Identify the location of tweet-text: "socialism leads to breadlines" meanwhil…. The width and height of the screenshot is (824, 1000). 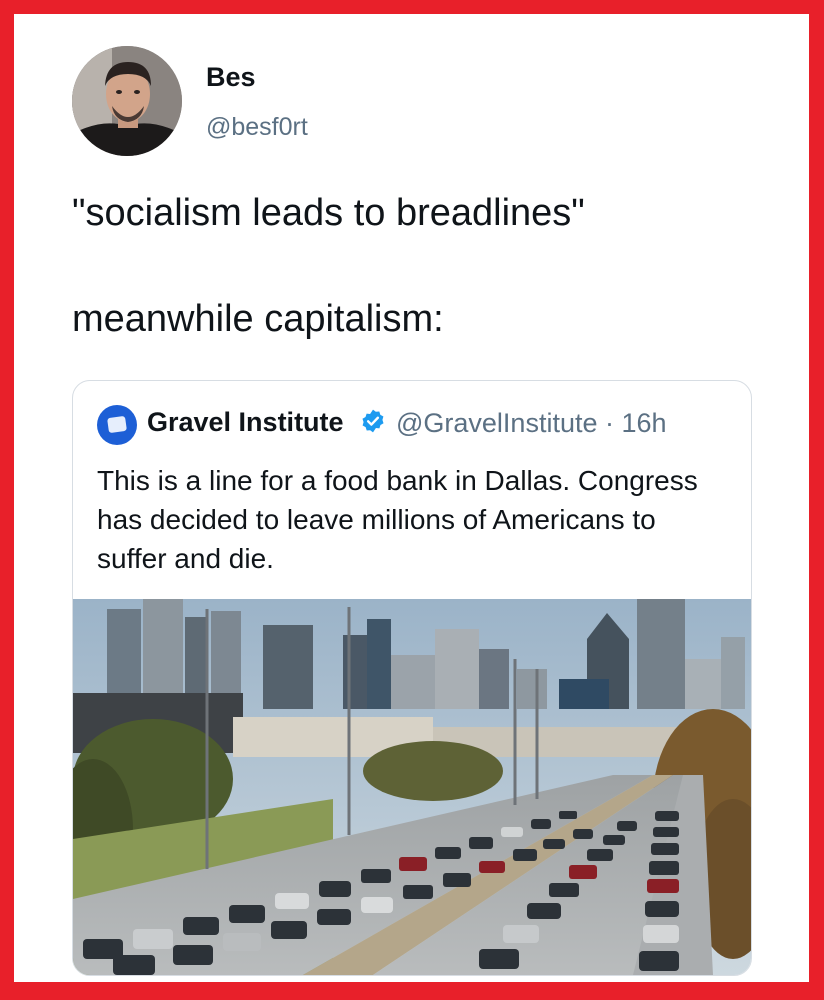
(422, 266).